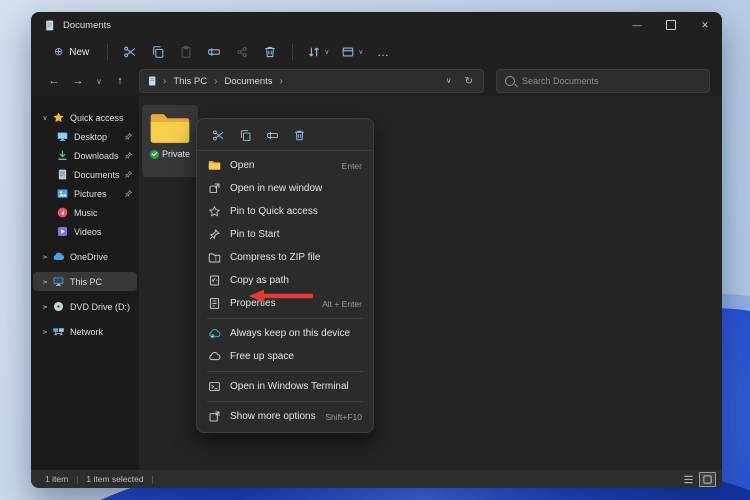  Describe the element at coordinates (214, 165) in the screenshot. I see `folder-open-icon` at that location.